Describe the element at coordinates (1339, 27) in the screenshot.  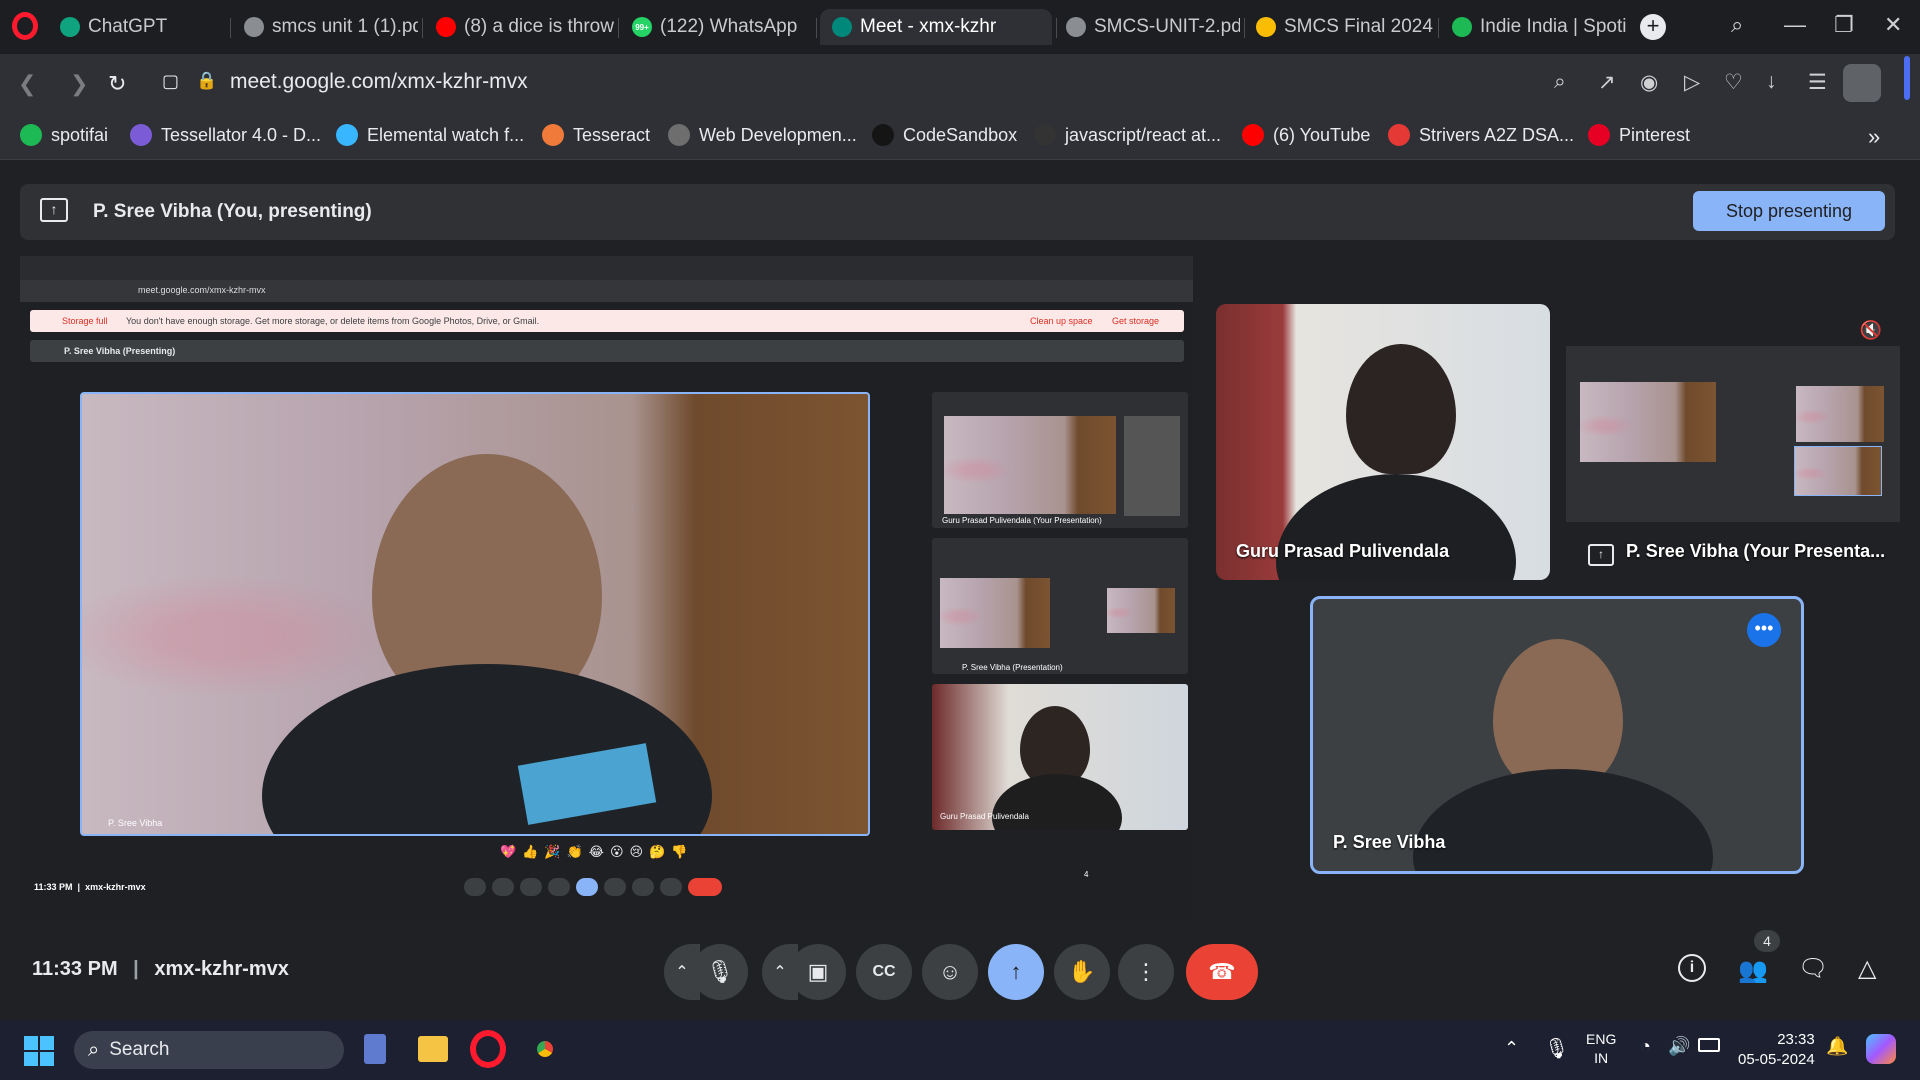
I see `tab-6: SMCS Final 2024` at that location.